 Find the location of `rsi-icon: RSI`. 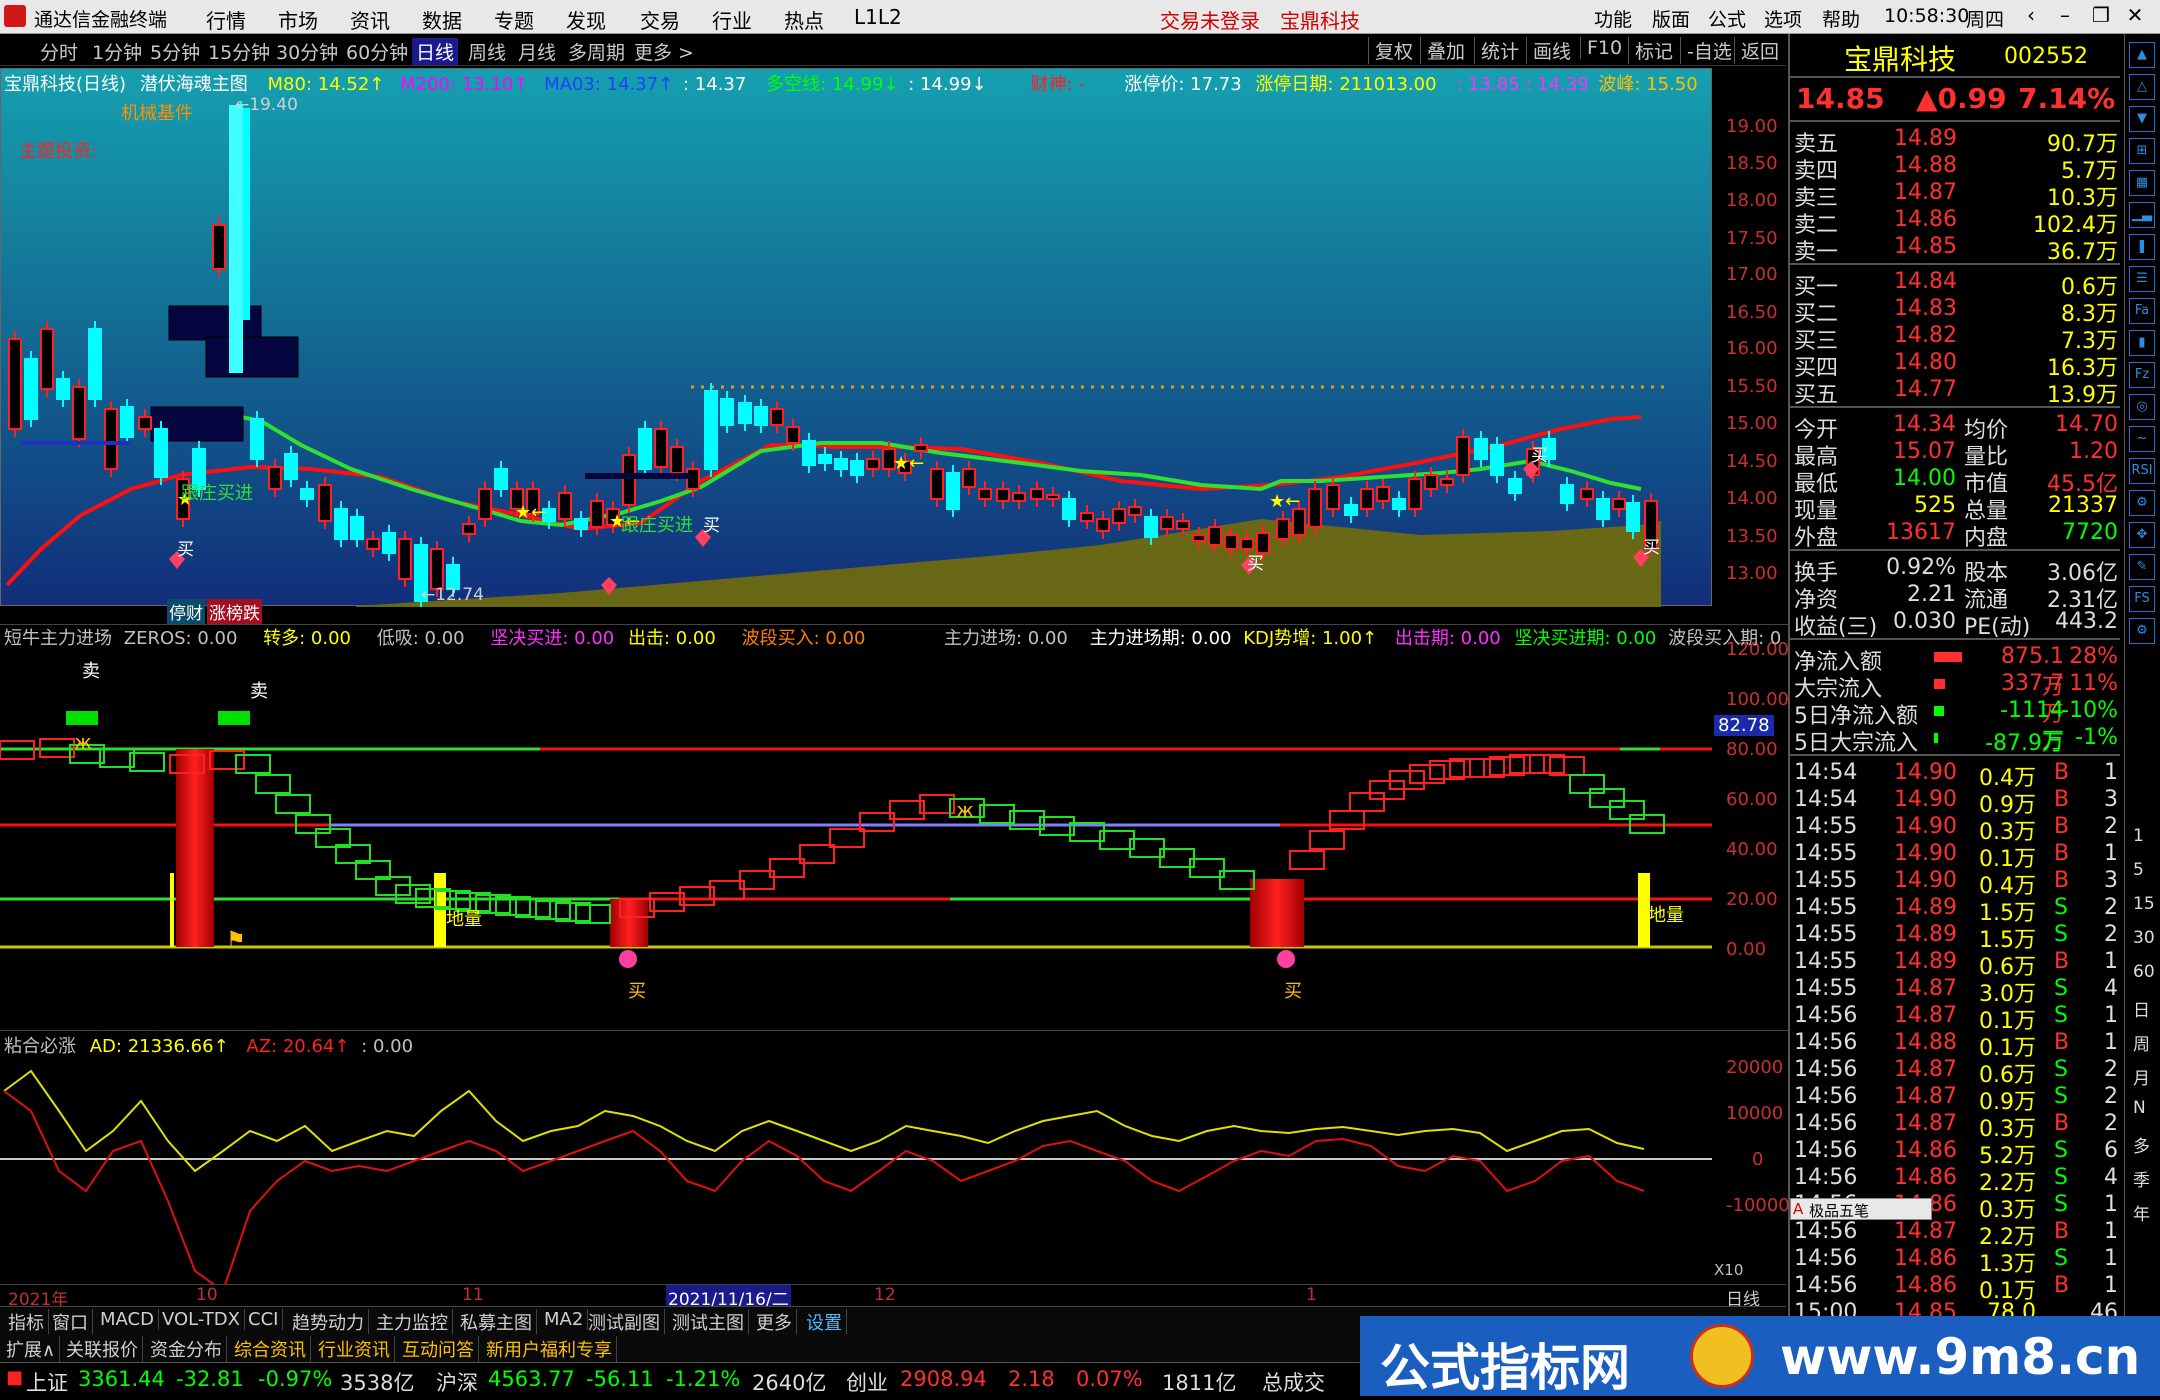

rsi-icon: RSI is located at coordinates (2142, 471).